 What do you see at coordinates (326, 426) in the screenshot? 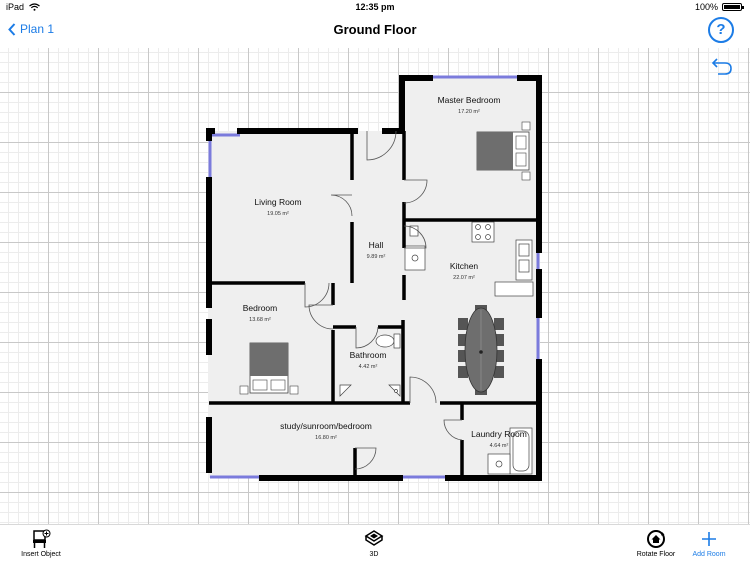
I see `room-name: study/sunroom/bedroom` at bounding box center [326, 426].